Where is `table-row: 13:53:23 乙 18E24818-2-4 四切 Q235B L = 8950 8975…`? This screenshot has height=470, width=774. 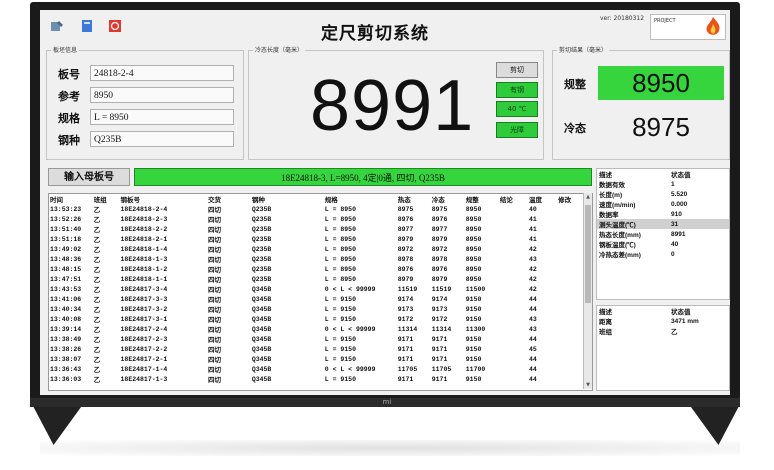 table-row: 13:53:23 乙 18E24818-2-4 四切 Q235B L = 8950 8975… is located at coordinates (316, 209).